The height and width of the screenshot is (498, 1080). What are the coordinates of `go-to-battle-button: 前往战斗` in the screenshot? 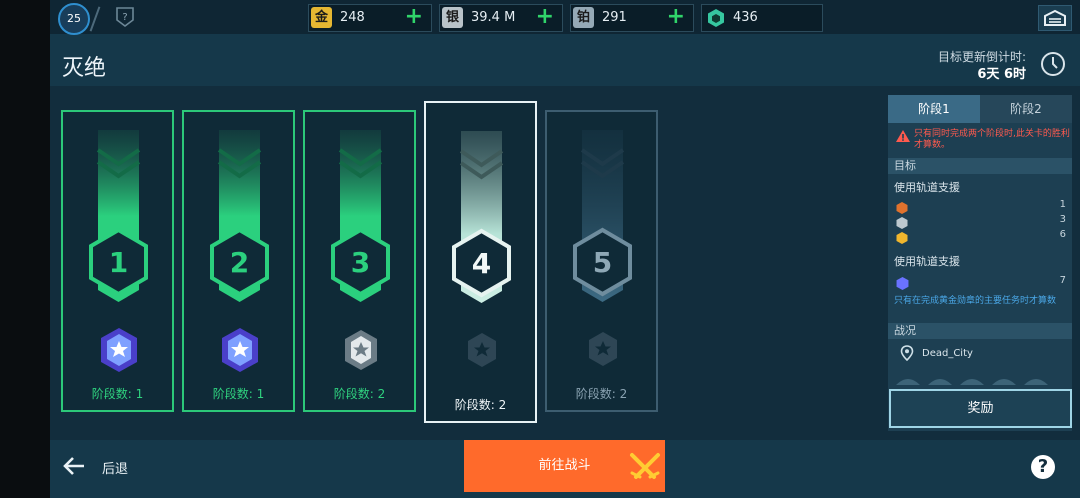 It's located at (564, 466).